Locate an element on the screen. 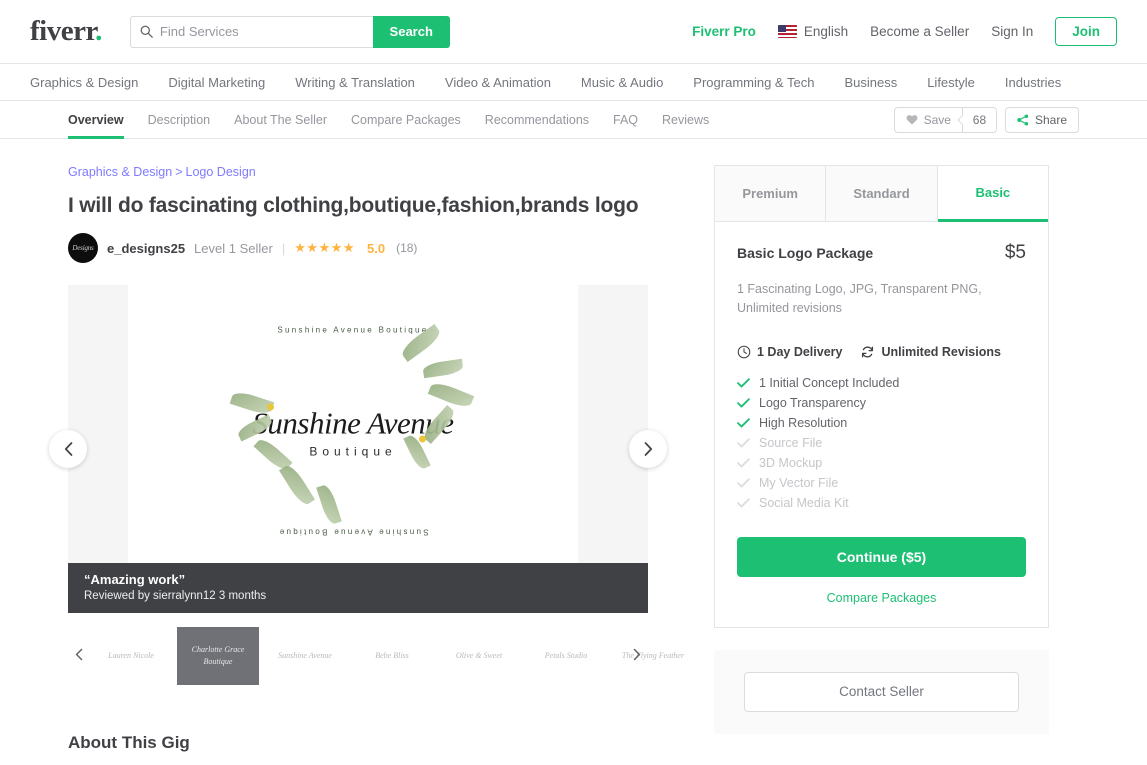 The height and width of the screenshot is (765, 1147). clock-icon is located at coordinates (744, 352).